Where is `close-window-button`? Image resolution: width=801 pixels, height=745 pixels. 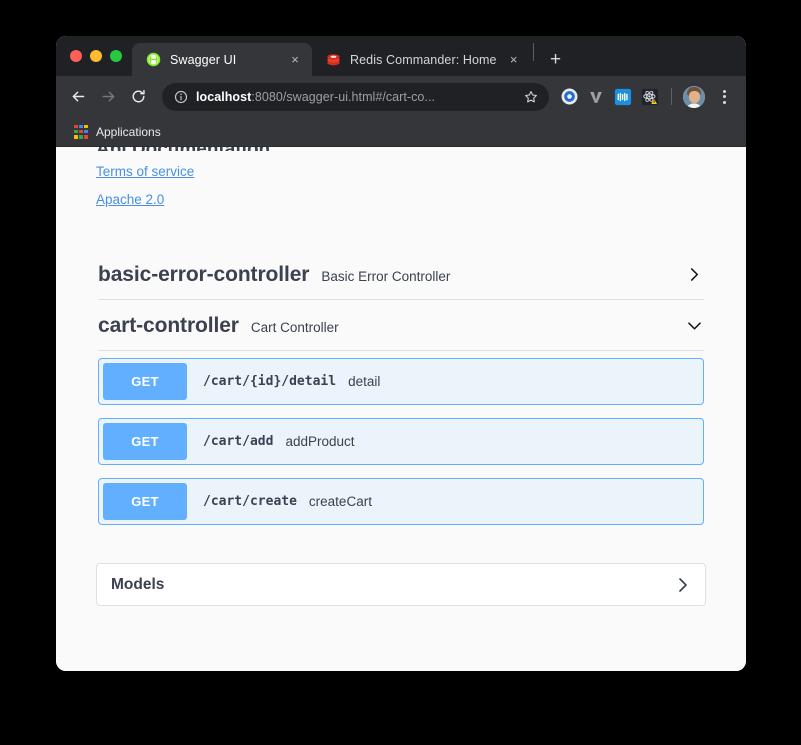
close-window-button is located at coordinates (76, 56).